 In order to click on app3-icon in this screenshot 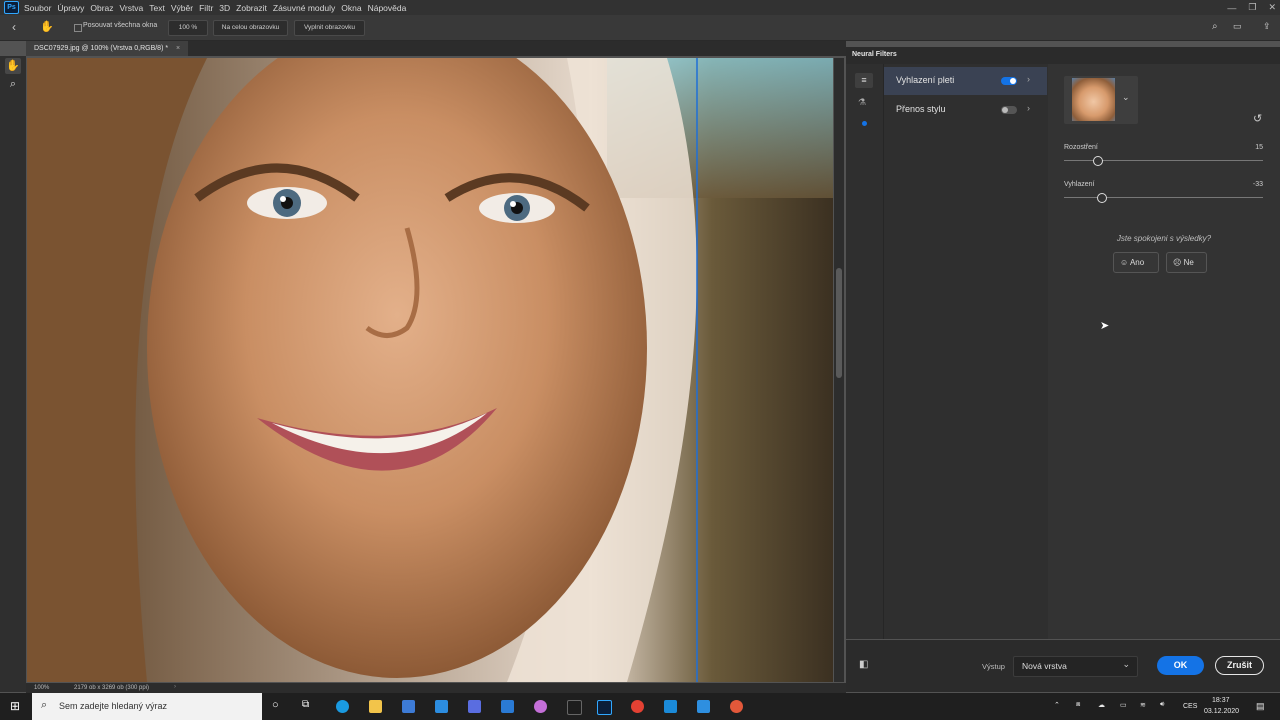, I will do `click(703, 706)`.